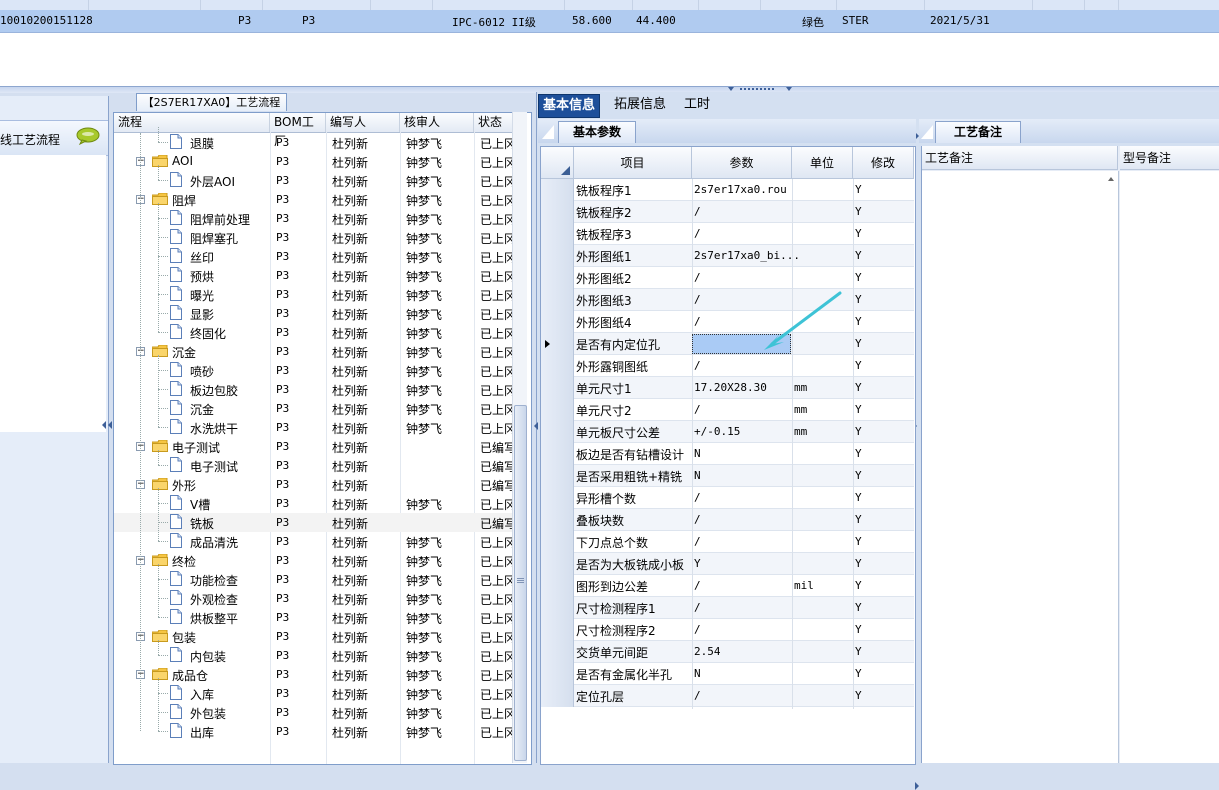  What do you see at coordinates (315, 332) in the screenshot?
I see `tree-row: 终固化 P3 杜列新 钟梦飞 已上冈` at bounding box center [315, 332].